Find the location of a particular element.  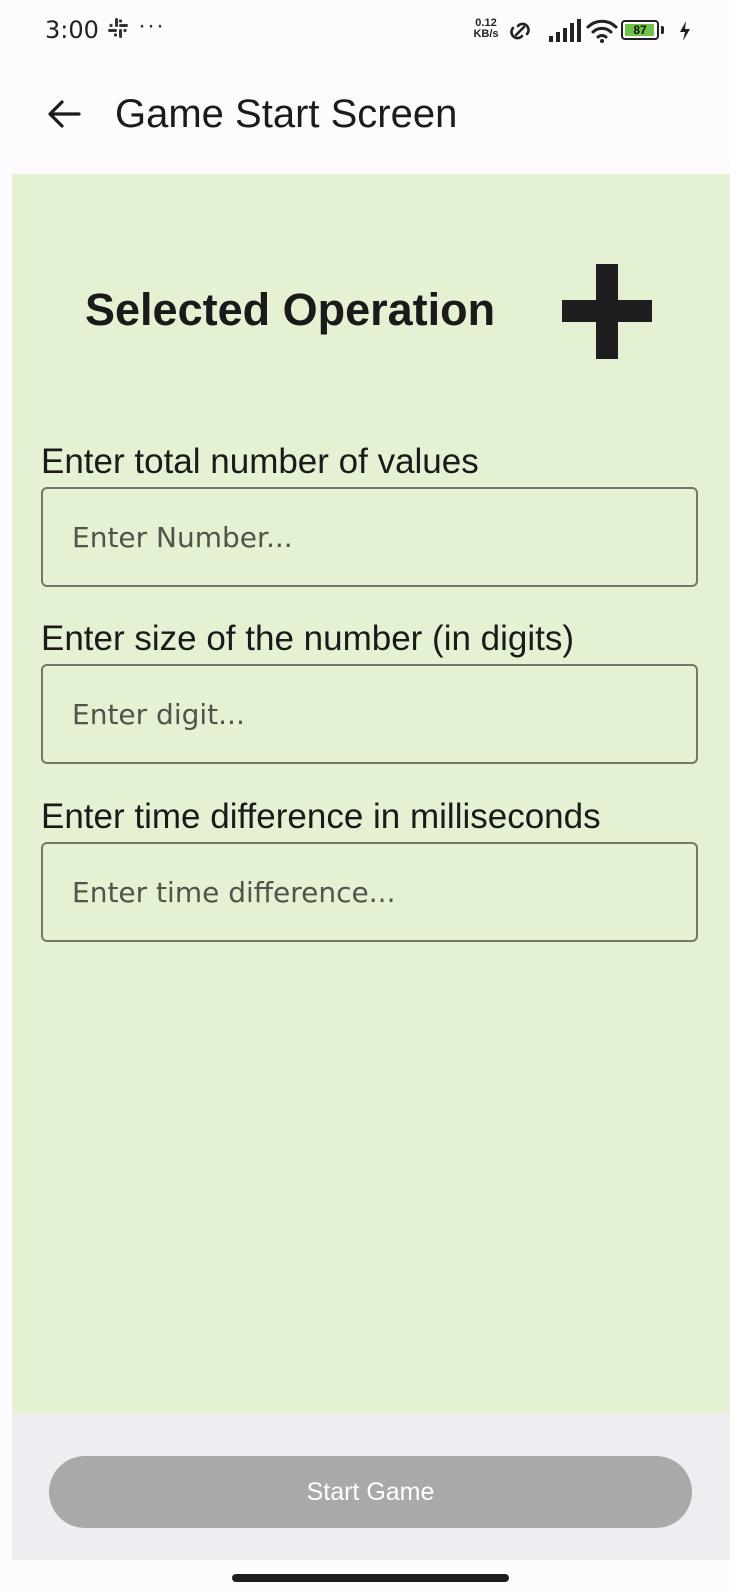

total-values-input is located at coordinates (369, 537).